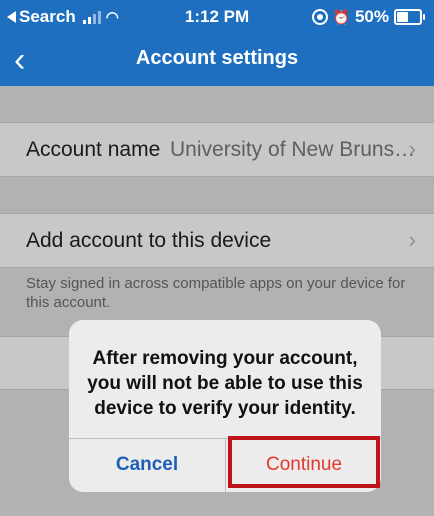 This screenshot has width=434, height=516. I want to click on battery-icon, so click(409, 17).